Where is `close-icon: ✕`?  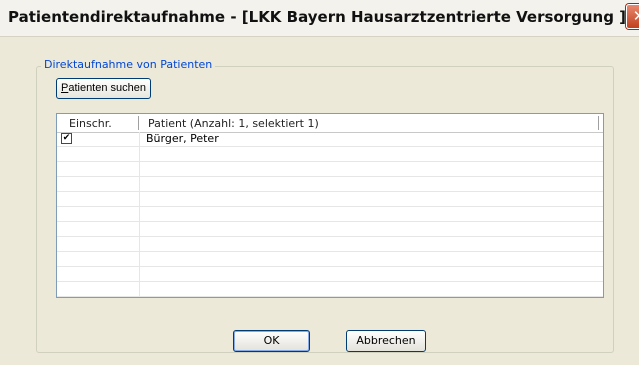 close-icon: ✕ is located at coordinates (635, 16).